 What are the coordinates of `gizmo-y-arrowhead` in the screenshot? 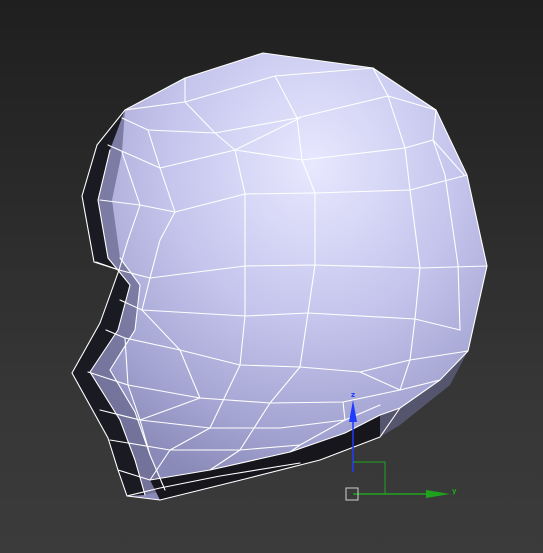 It's located at (438, 494).